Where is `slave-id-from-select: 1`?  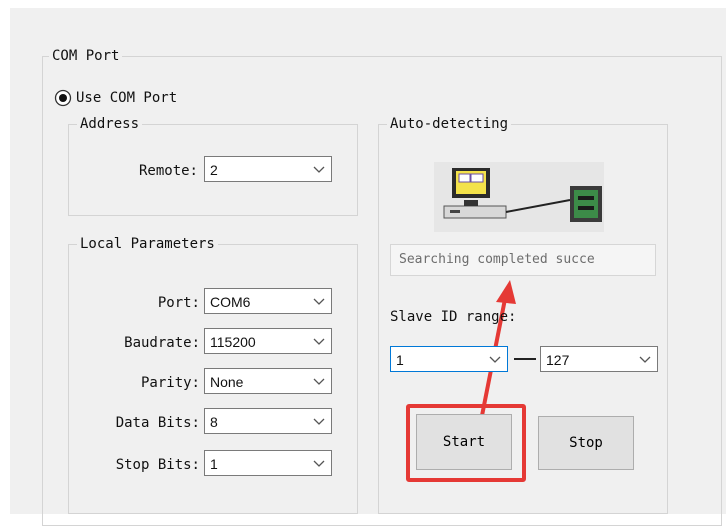
slave-id-from-select: 1 is located at coordinates (449, 359).